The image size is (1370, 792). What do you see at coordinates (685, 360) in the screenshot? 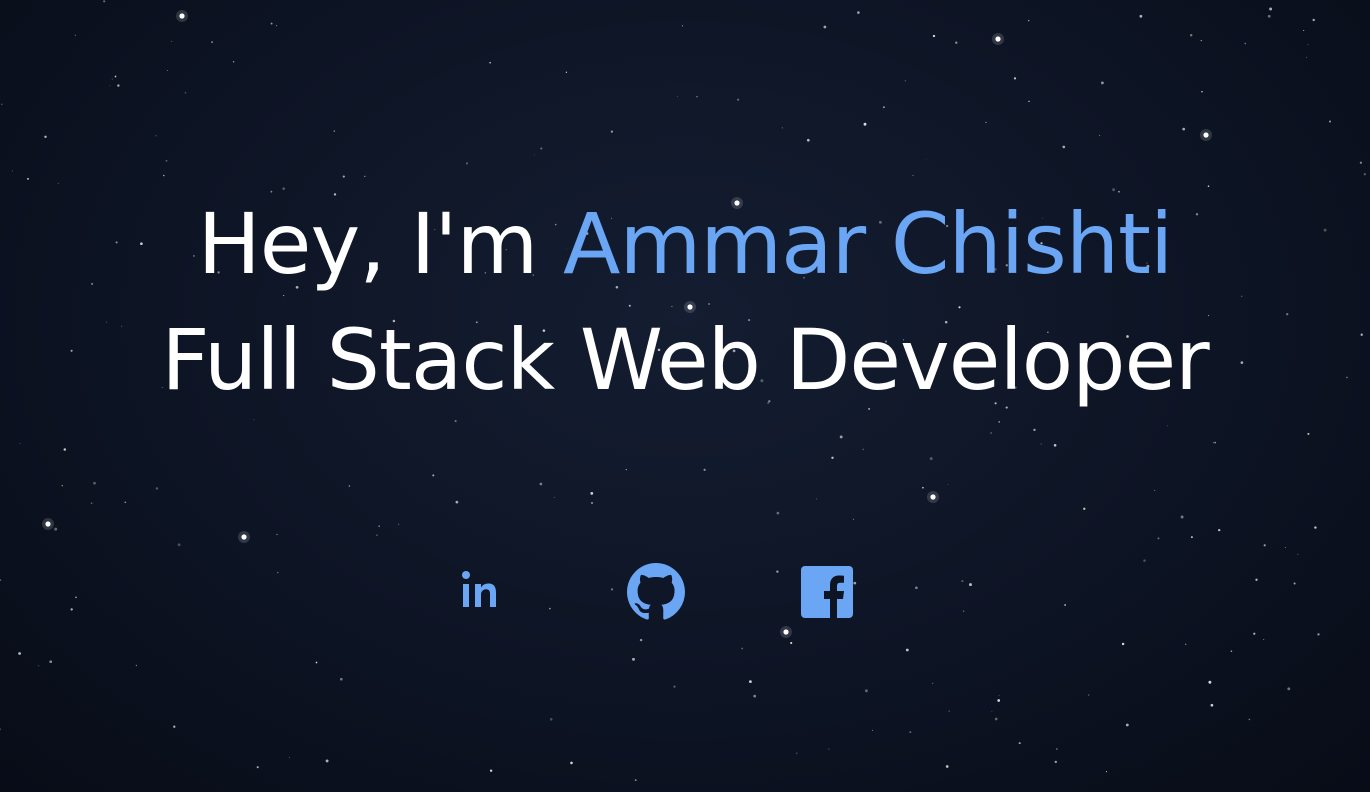
I see `role-title: Full Stack Web Developer` at bounding box center [685, 360].